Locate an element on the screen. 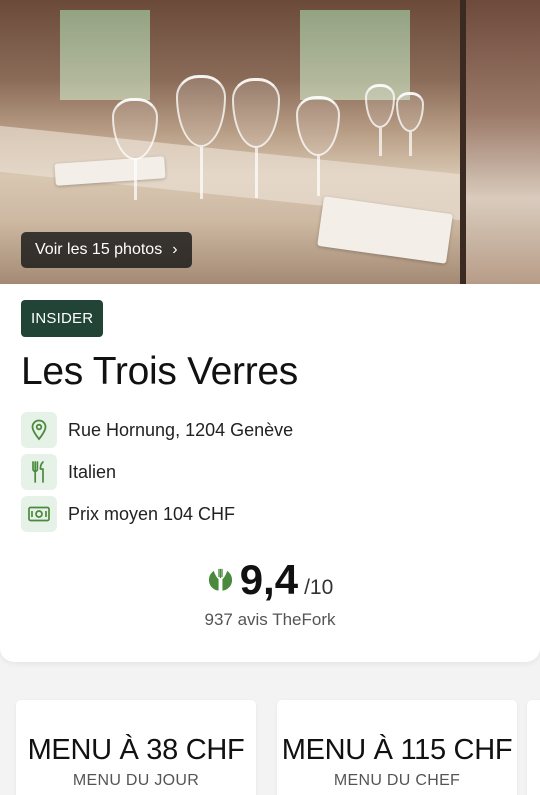 This screenshot has height=795, width=540. thefork-rating-icon is located at coordinates (220, 579).